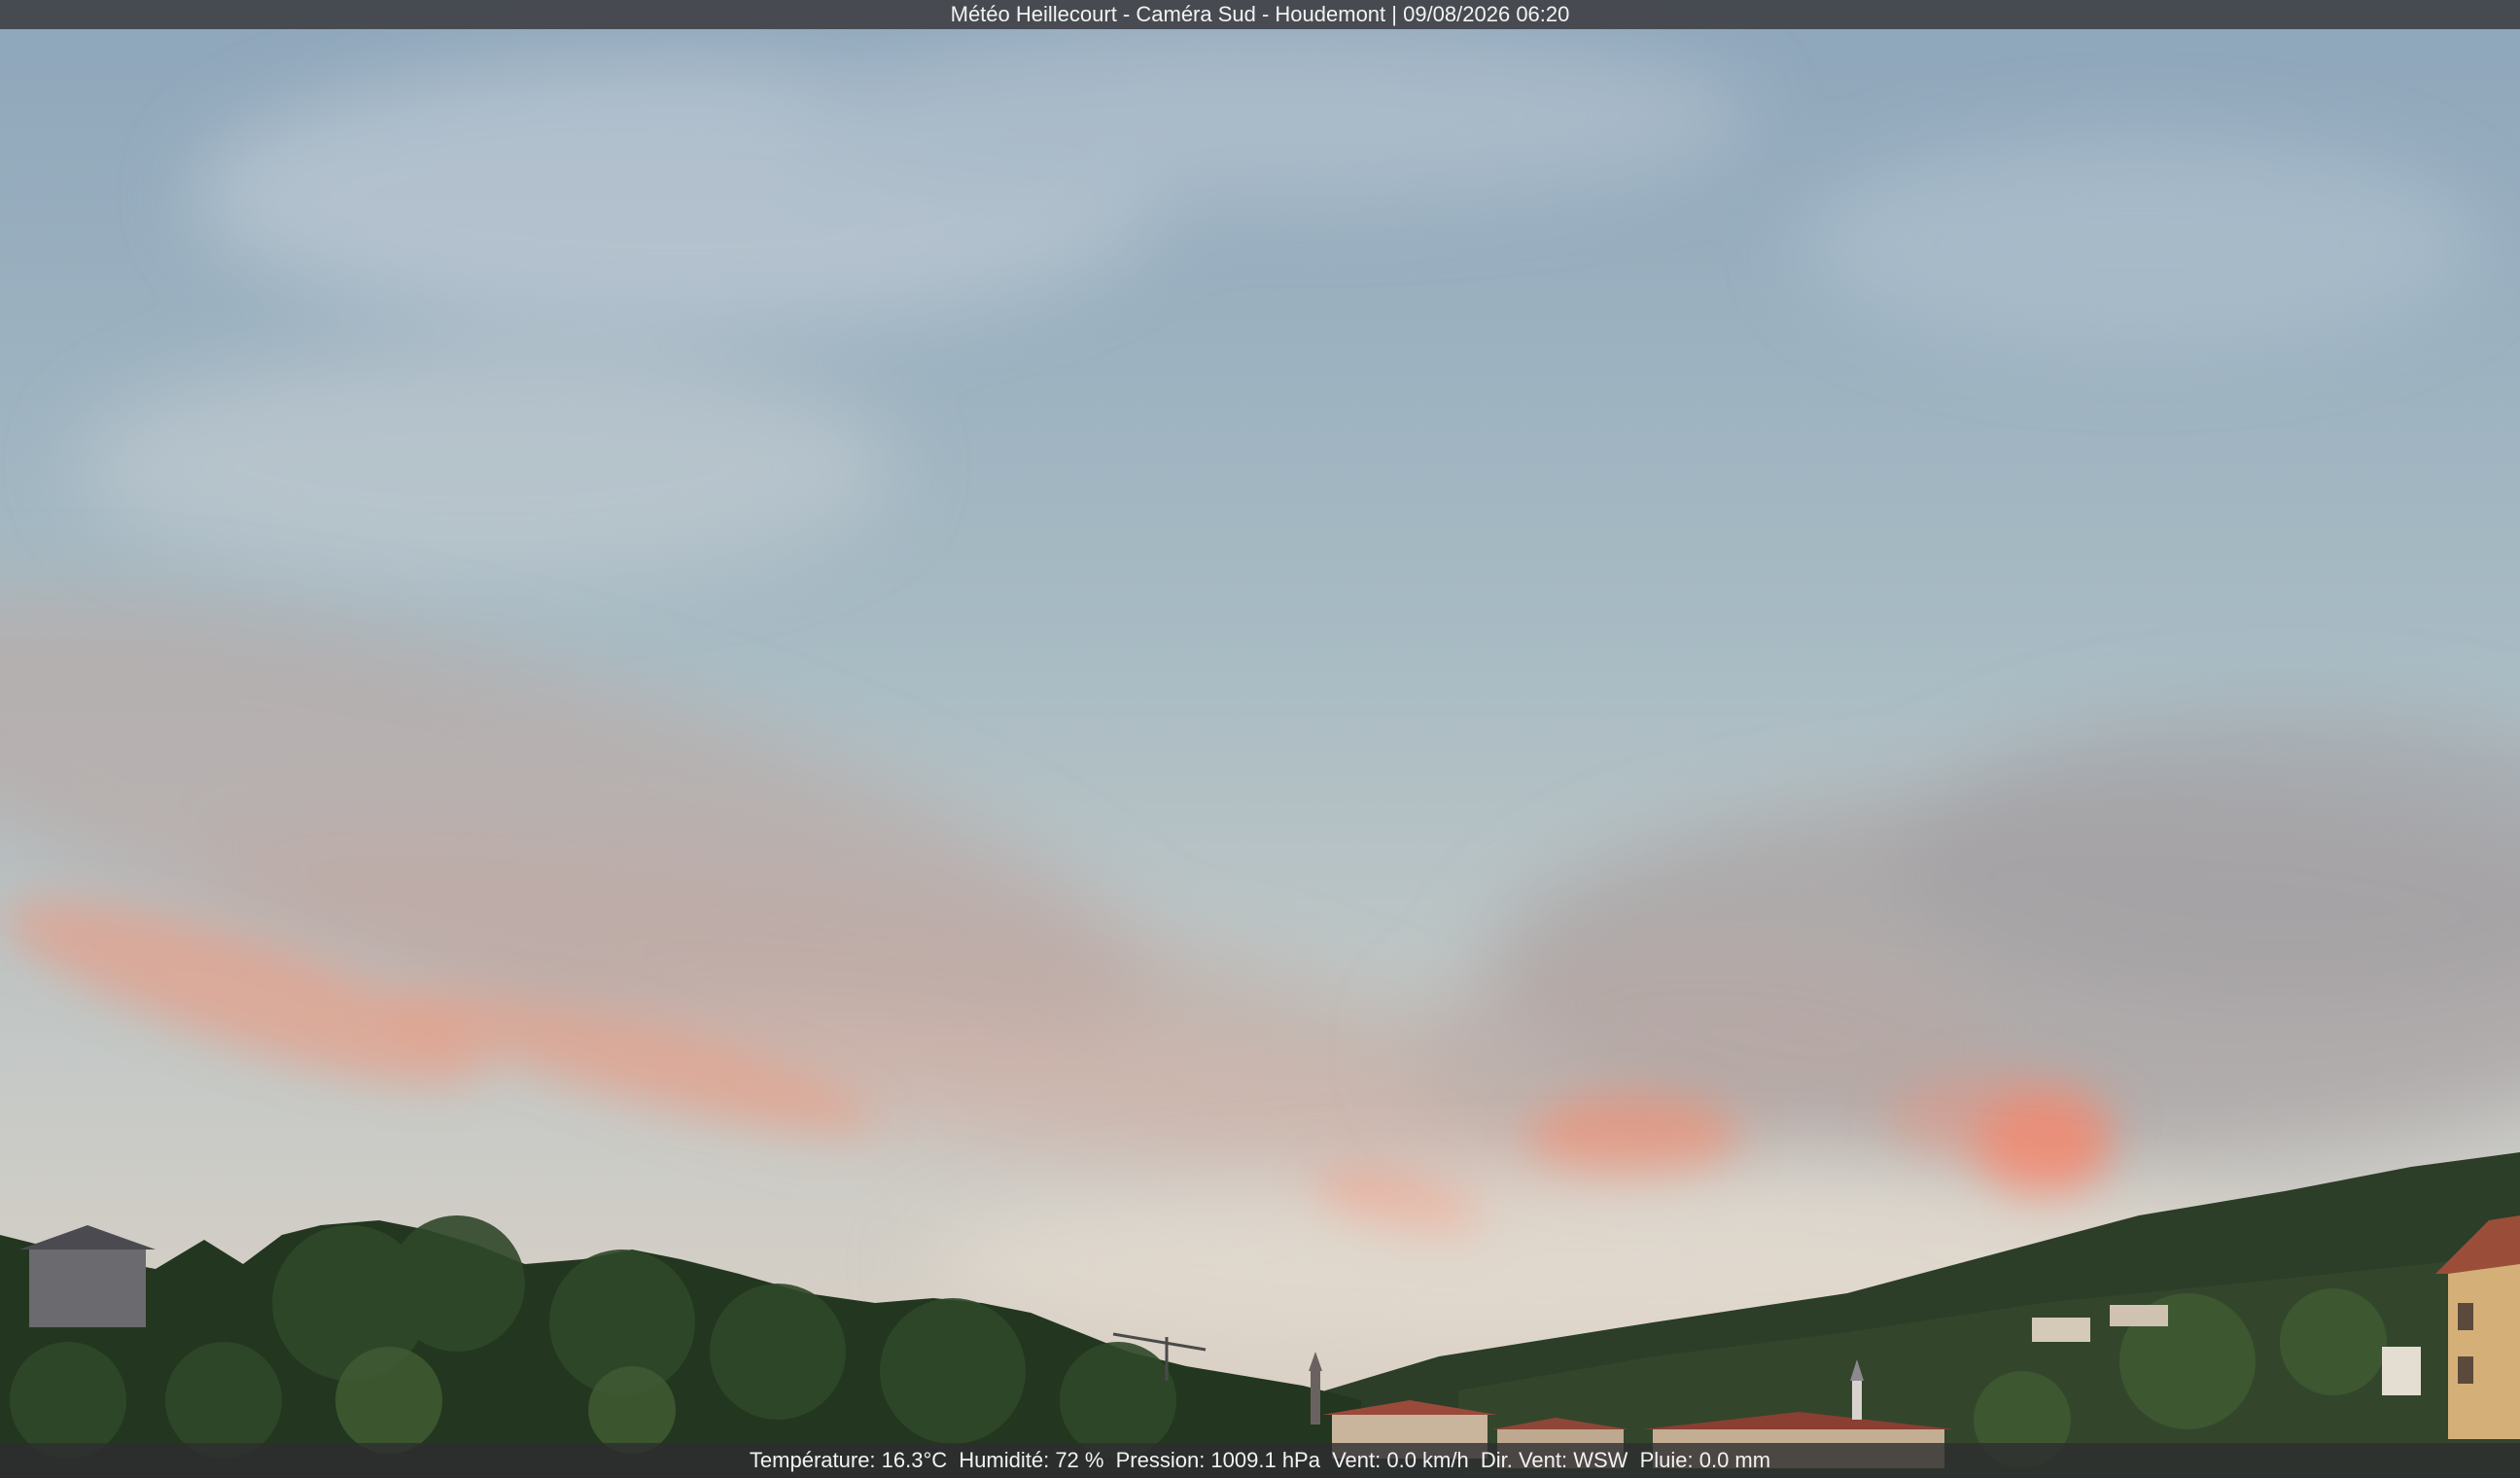  What do you see at coordinates (1400, 1460) in the screenshot?
I see `wind-reading: Vent: 0.0 km/h` at bounding box center [1400, 1460].